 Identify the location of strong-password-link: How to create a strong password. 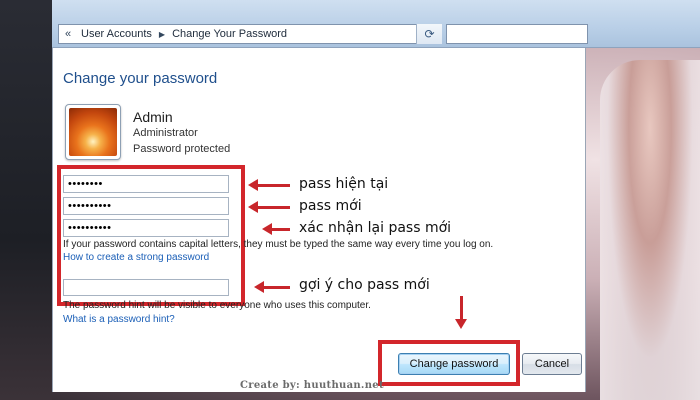
(136, 257).